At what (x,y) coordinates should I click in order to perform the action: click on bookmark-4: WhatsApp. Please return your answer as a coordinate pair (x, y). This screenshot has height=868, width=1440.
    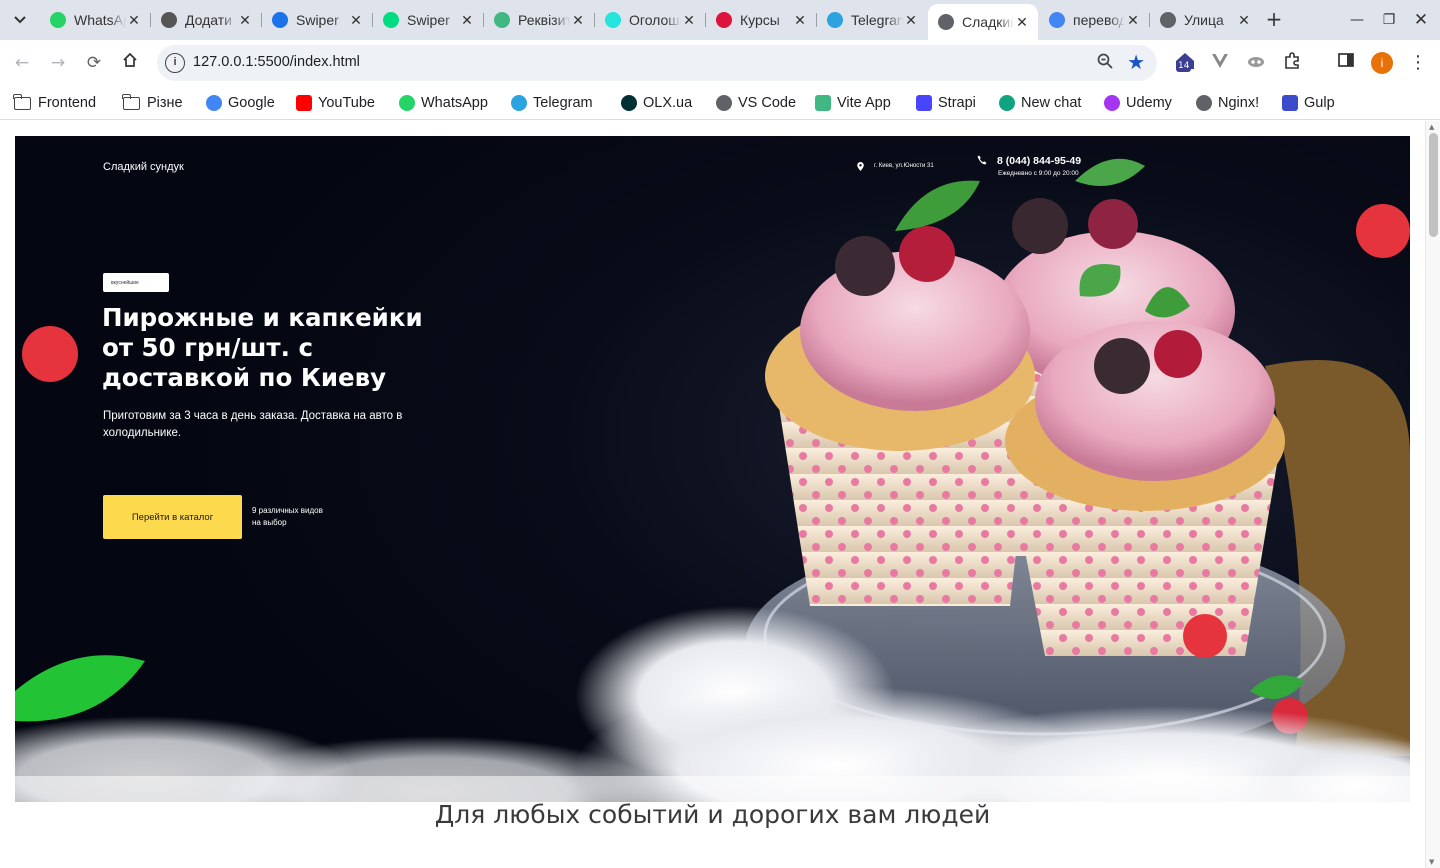
    Looking at the image, I should click on (443, 103).